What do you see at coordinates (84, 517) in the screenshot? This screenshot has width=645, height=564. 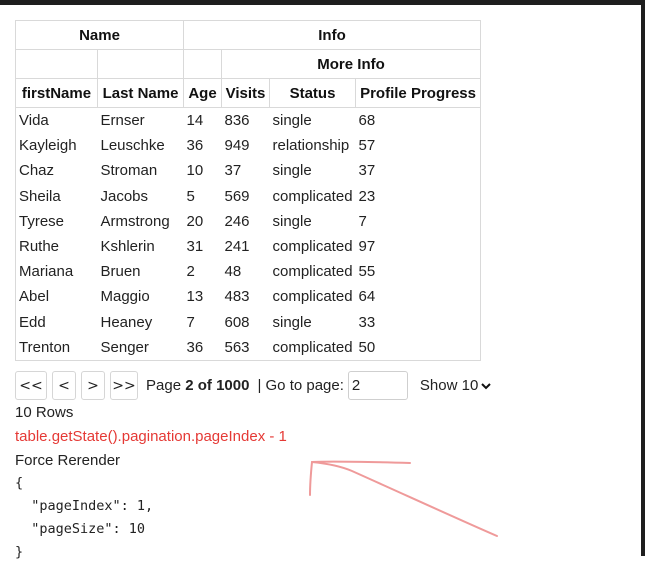 I see `pagination-state-json: { "pageIndex": 1, "pageSize": 10 }` at bounding box center [84, 517].